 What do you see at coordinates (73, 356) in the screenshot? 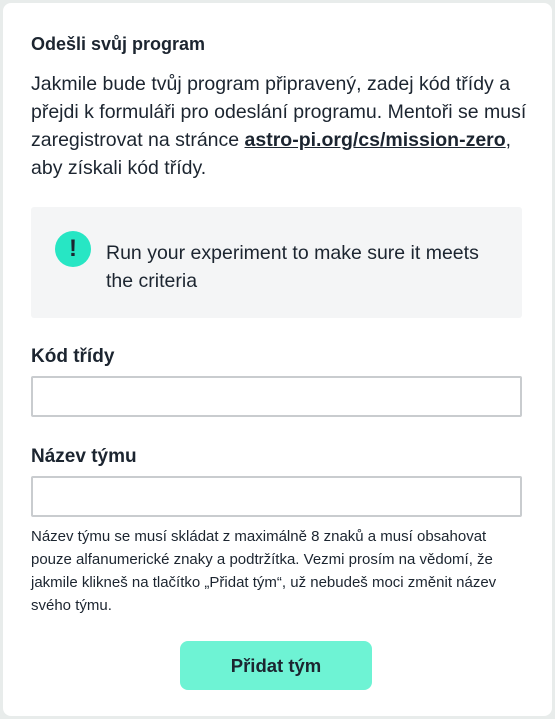
I see `class-code-label: Kód třídy` at bounding box center [73, 356].